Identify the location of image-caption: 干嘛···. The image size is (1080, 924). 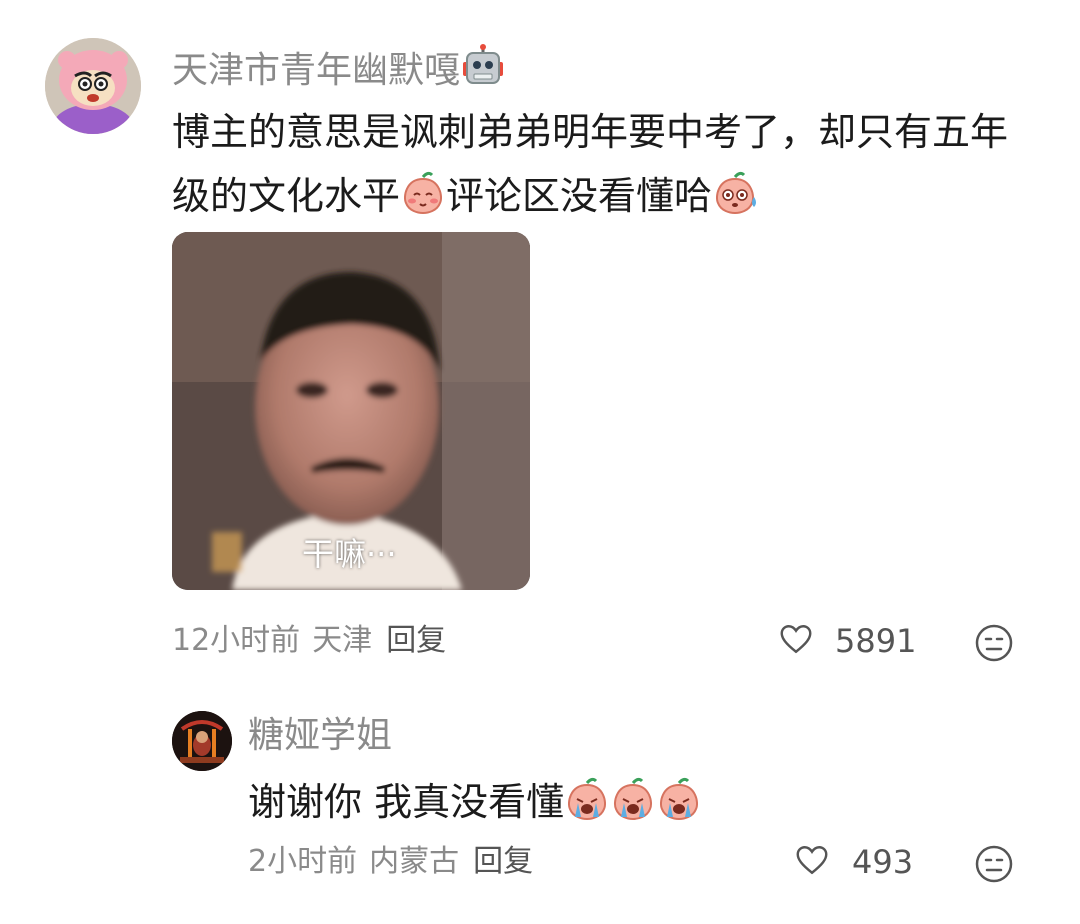
(349, 554).